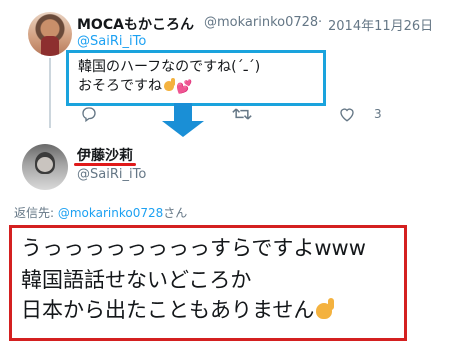 This screenshot has height=360, width=468. I want to click on avatar, so click(45, 167).